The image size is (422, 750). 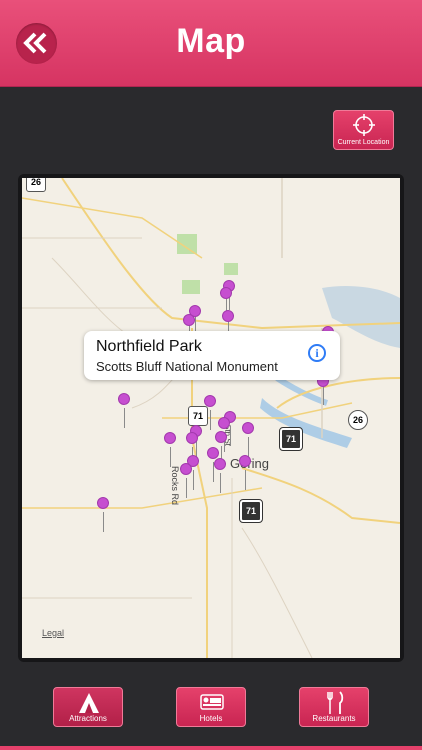 I want to click on app-header: Map, so click(x=211, y=43).